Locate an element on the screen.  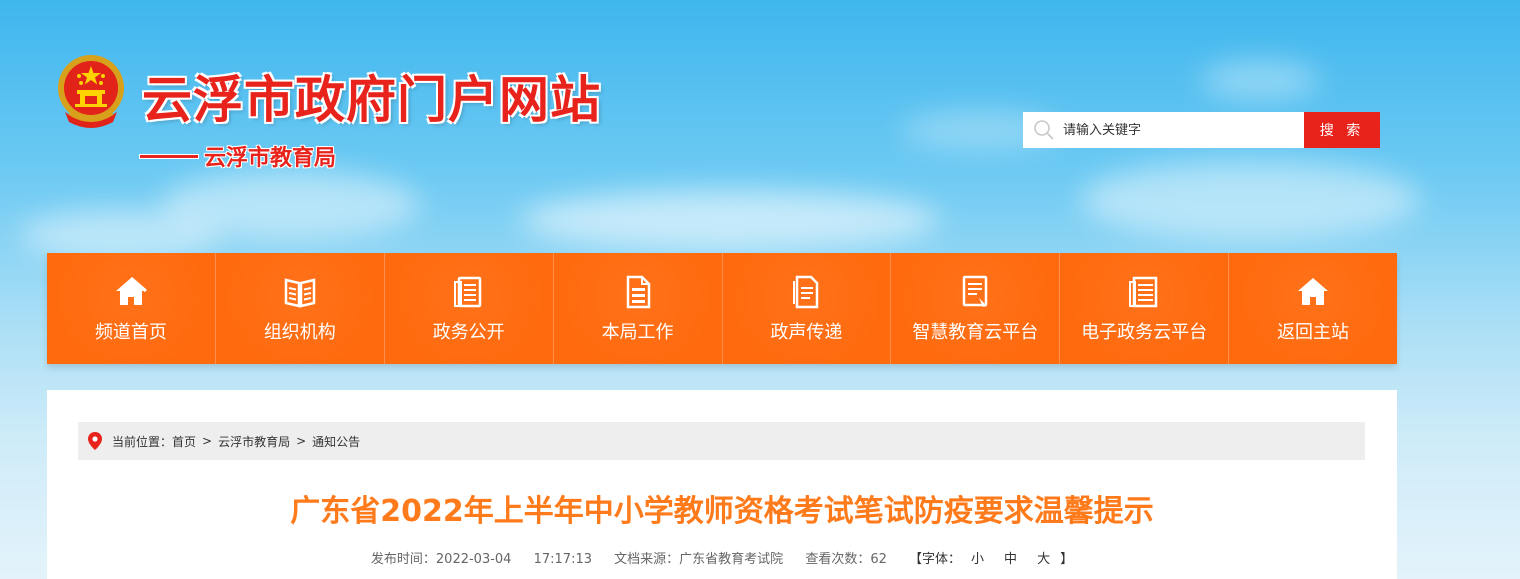
nav-label: 频道首页 is located at coordinates (130, 332).